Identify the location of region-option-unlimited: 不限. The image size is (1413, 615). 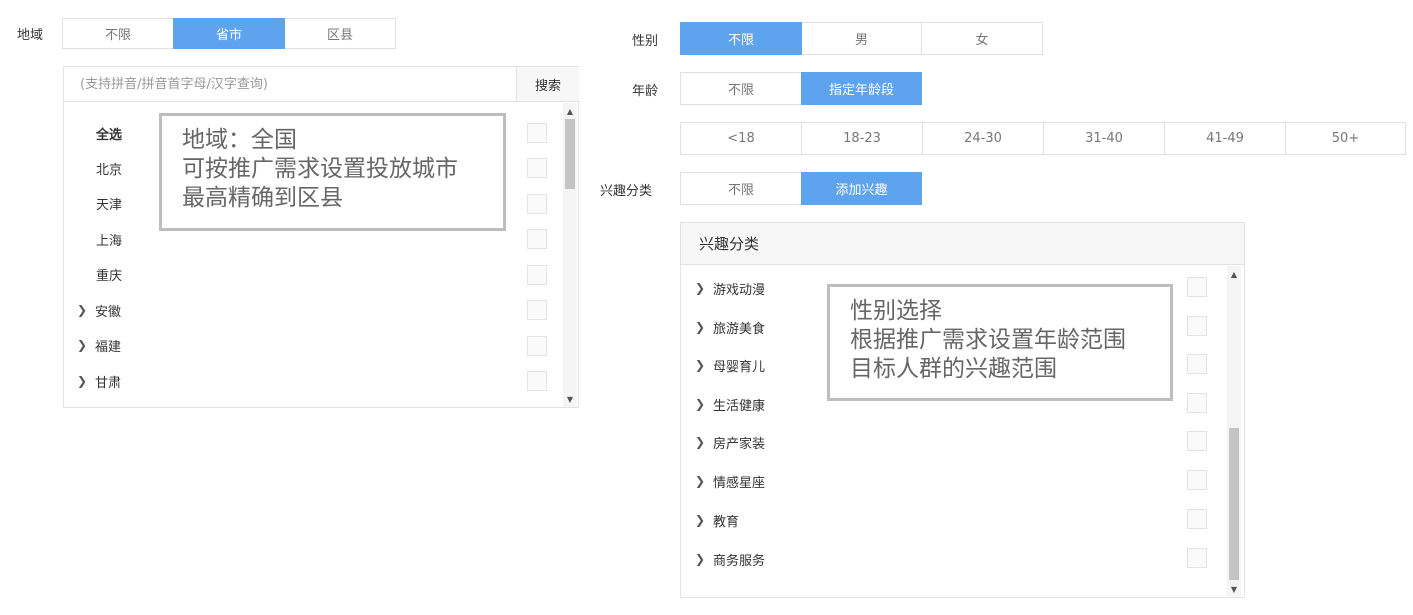
(118, 33).